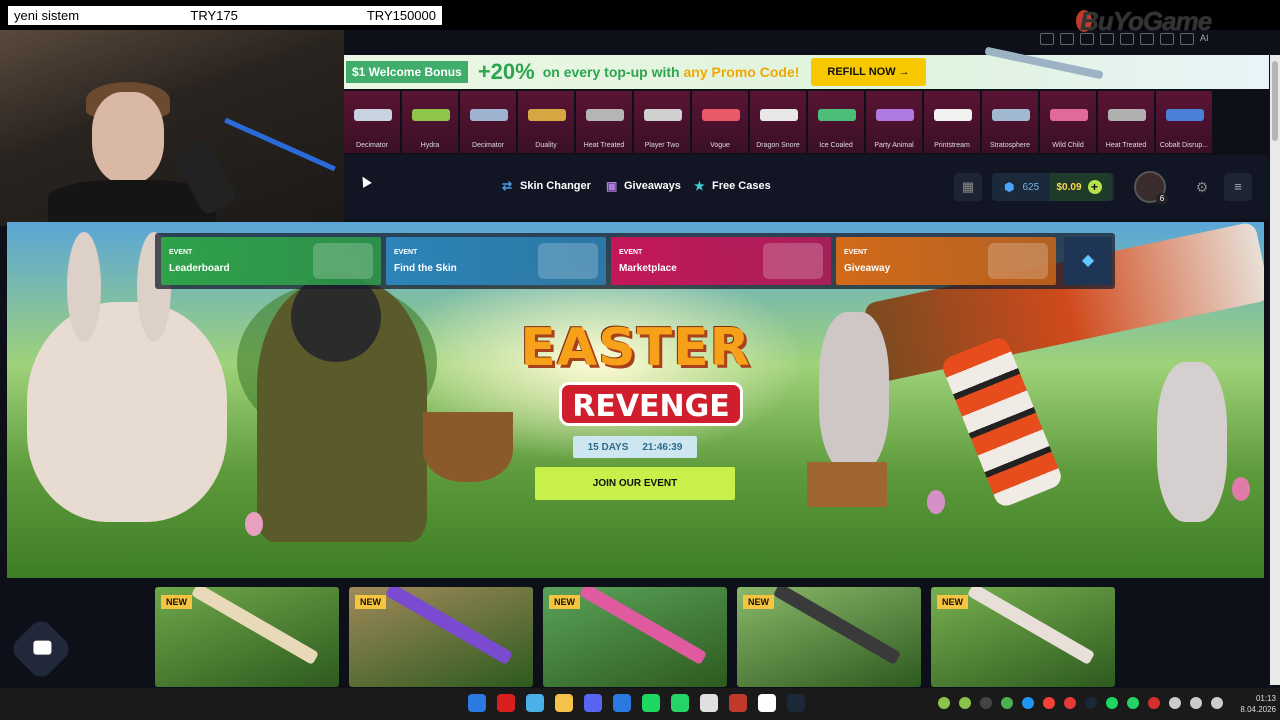  What do you see at coordinates (1031, 626) in the screenshot?
I see `case-skin-image` at bounding box center [1031, 626].